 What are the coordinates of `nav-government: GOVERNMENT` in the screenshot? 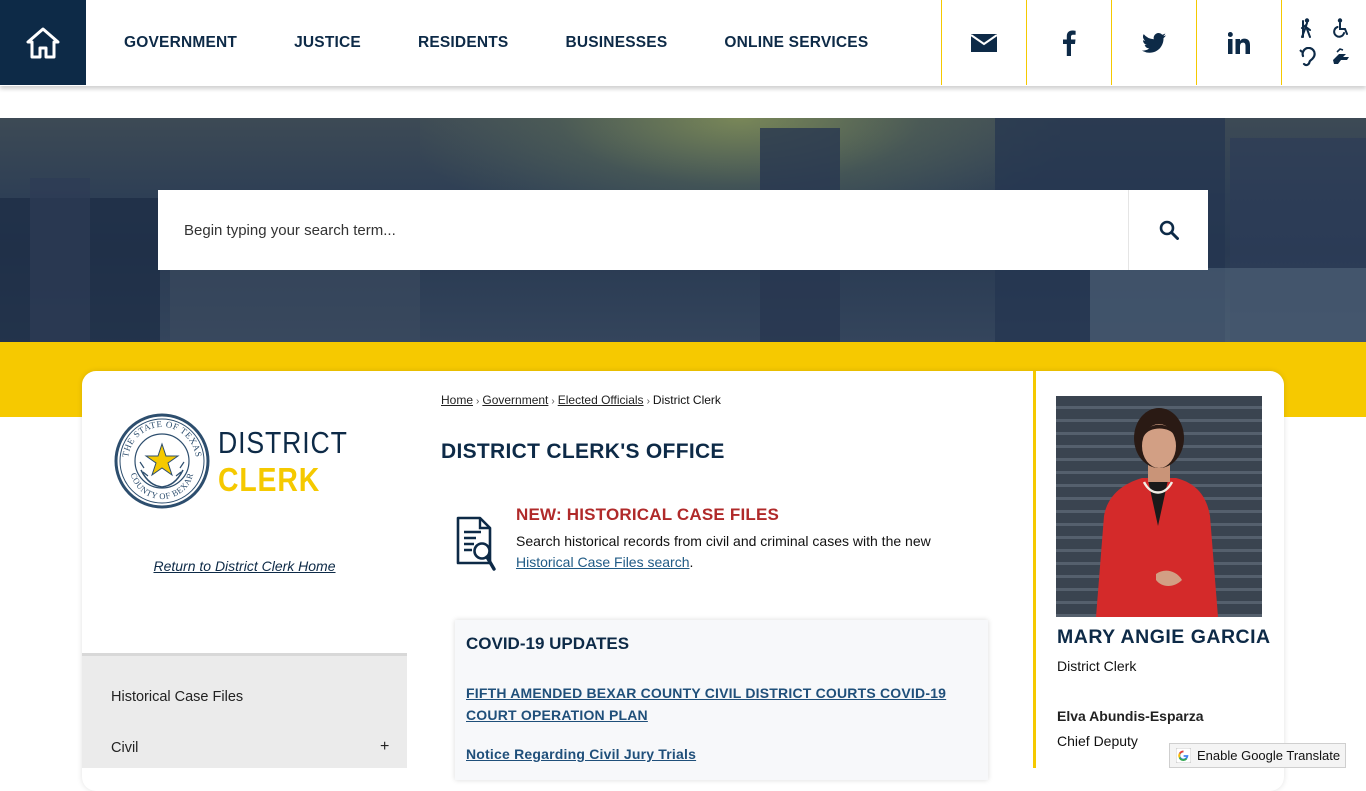 It's located at (180, 43).